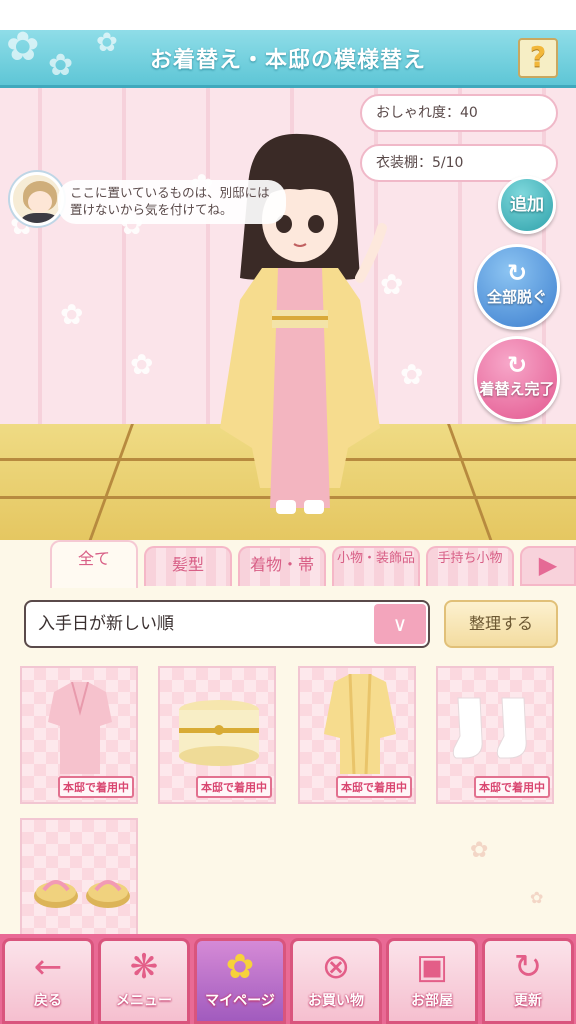  I want to click on geta-sandals-icon, so click(82, 894).